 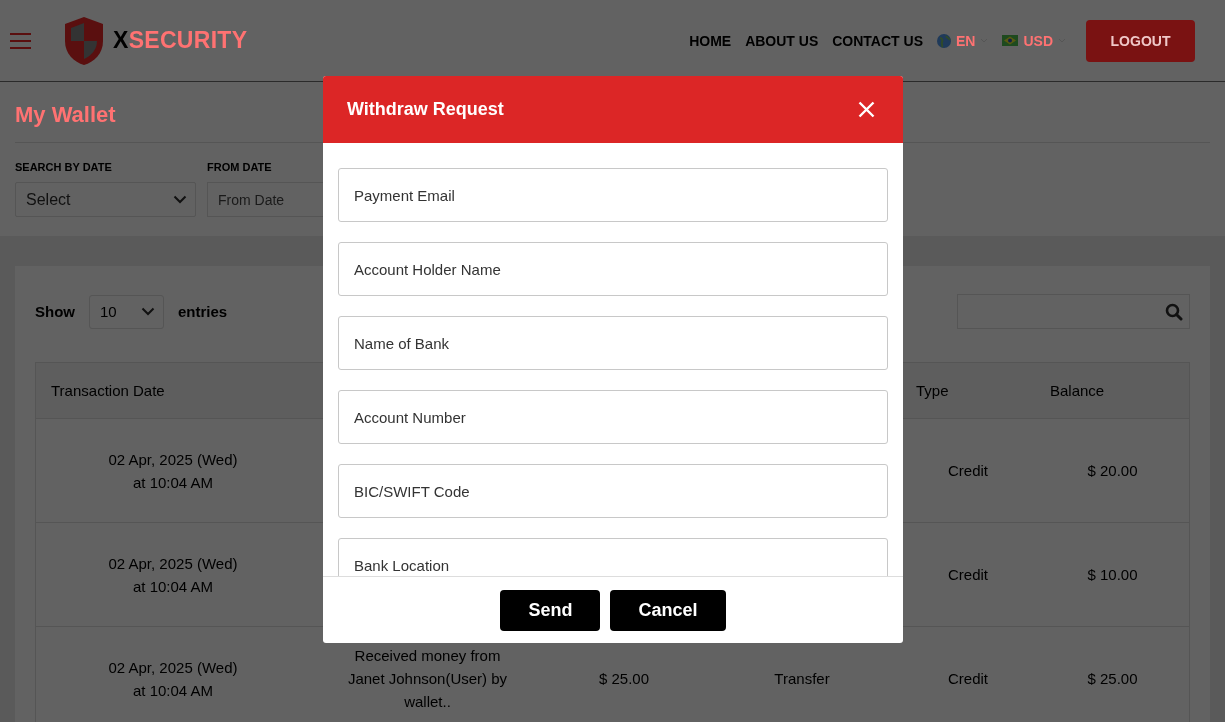 I want to click on input-field: Bank Location, so click(x=613, y=557).